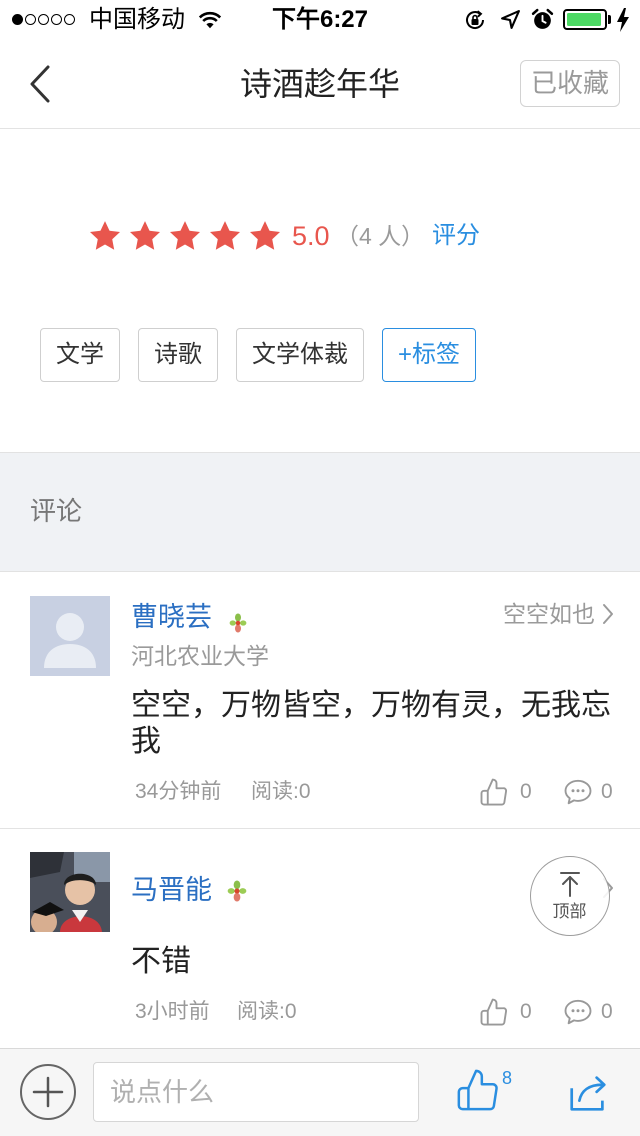  Describe the element at coordinates (178, 791) in the screenshot. I see `comment-time: 34分钟前` at that location.